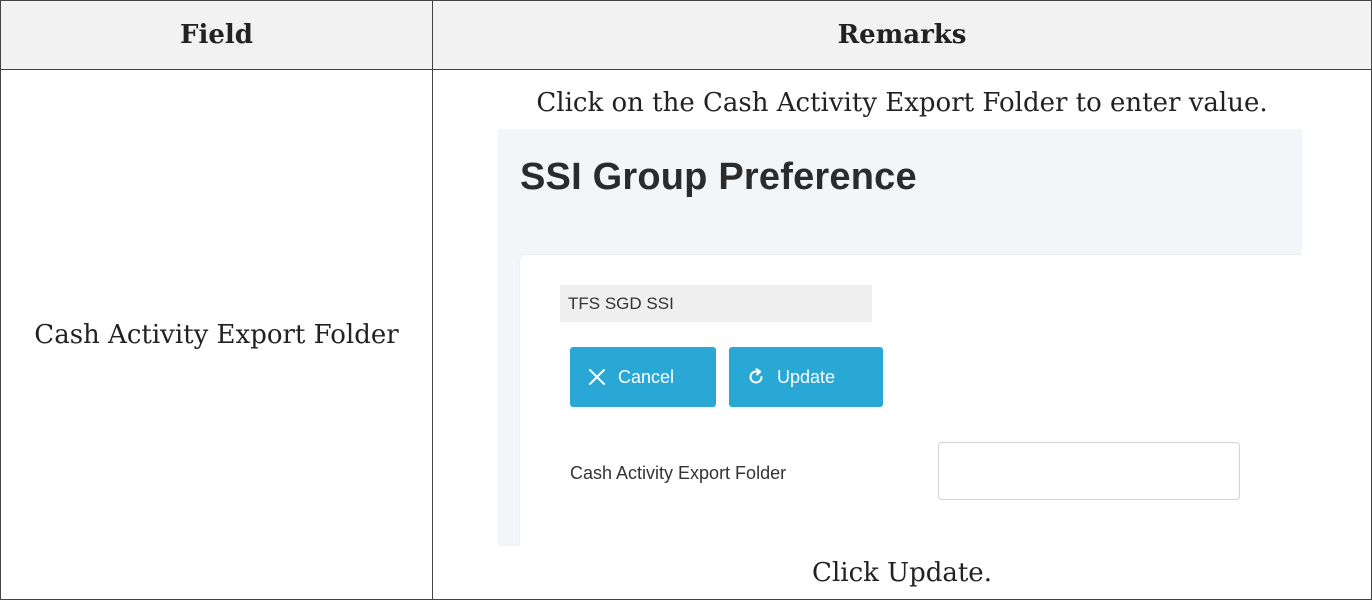 The image size is (1372, 600). I want to click on group-name-field: TFS SGD SSI, so click(716, 303).